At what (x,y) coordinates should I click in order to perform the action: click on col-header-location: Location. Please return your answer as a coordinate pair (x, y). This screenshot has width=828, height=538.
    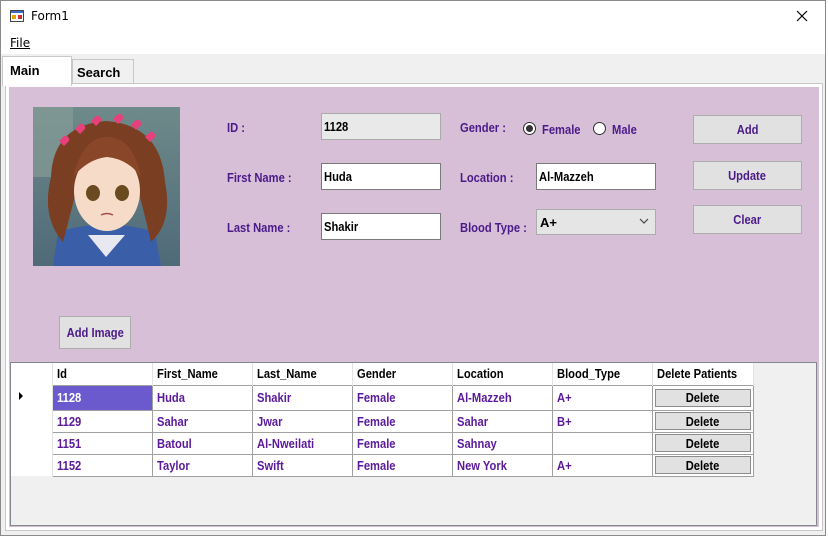
    Looking at the image, I should click on (502, 374).